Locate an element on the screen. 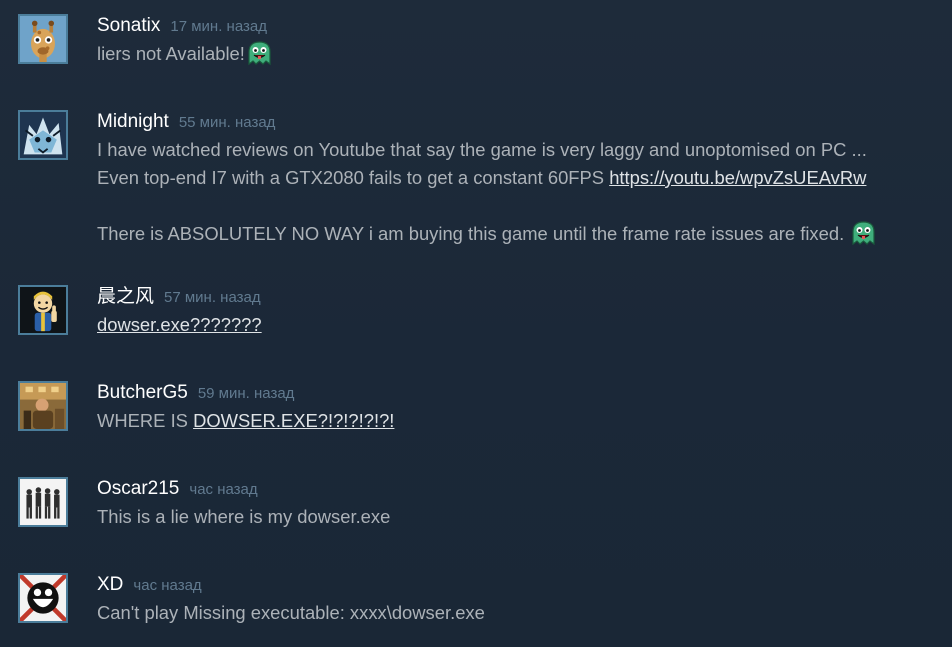  comment-line: liers not Available! is located at coordinates (519, 54).